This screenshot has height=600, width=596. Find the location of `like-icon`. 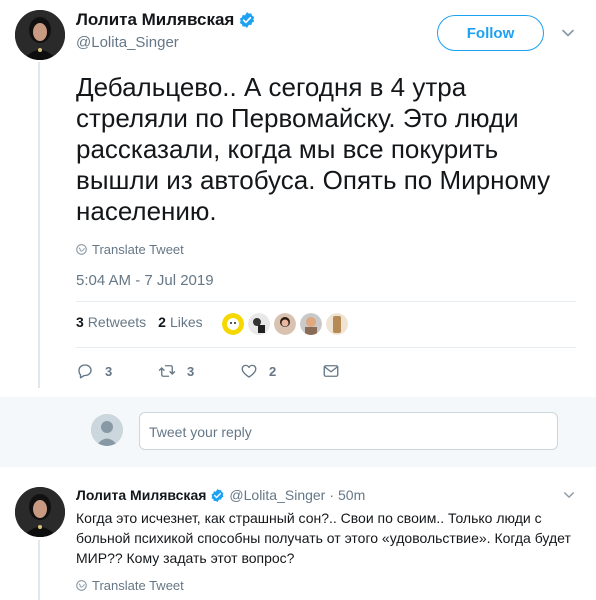

like-icon is located at coordinates (249, 371).